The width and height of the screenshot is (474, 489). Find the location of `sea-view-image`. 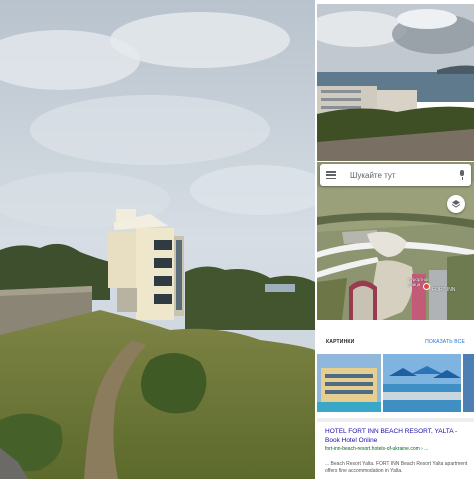

sea-view-image is located at coordinates (395, 82).